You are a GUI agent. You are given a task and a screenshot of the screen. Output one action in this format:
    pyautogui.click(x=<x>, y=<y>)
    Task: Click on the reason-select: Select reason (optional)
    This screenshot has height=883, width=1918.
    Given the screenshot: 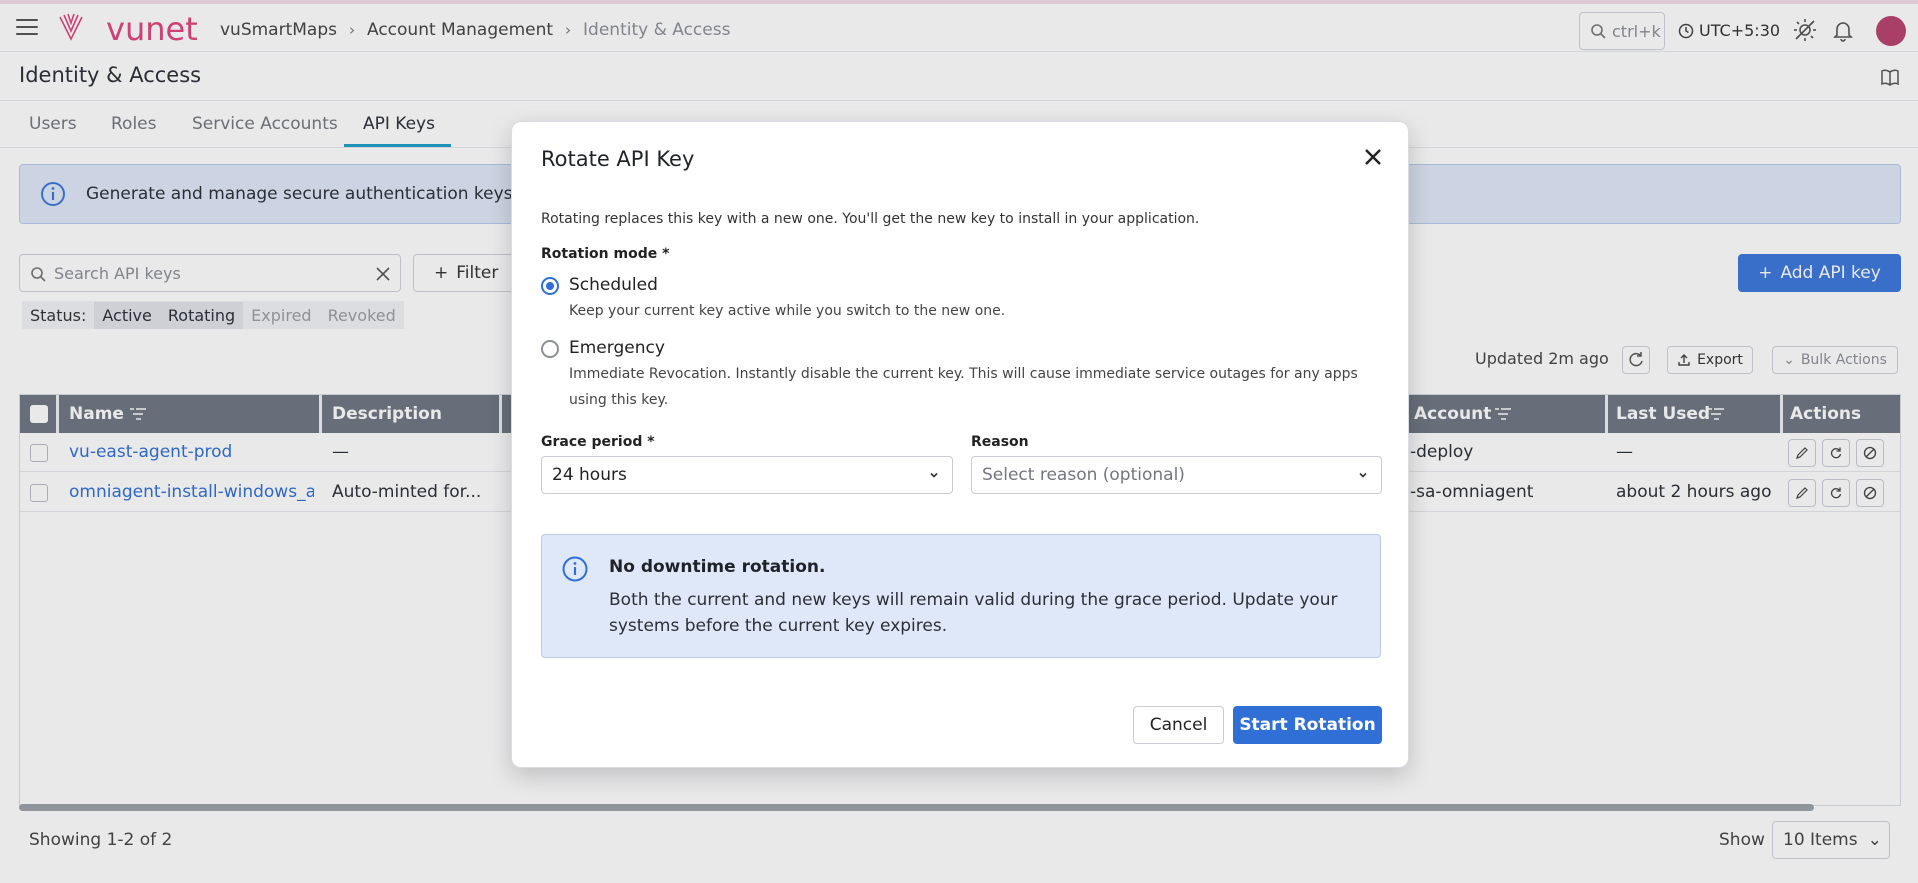 What is the action you would take?
    pyautogui.click(x=1176, y=475)
    